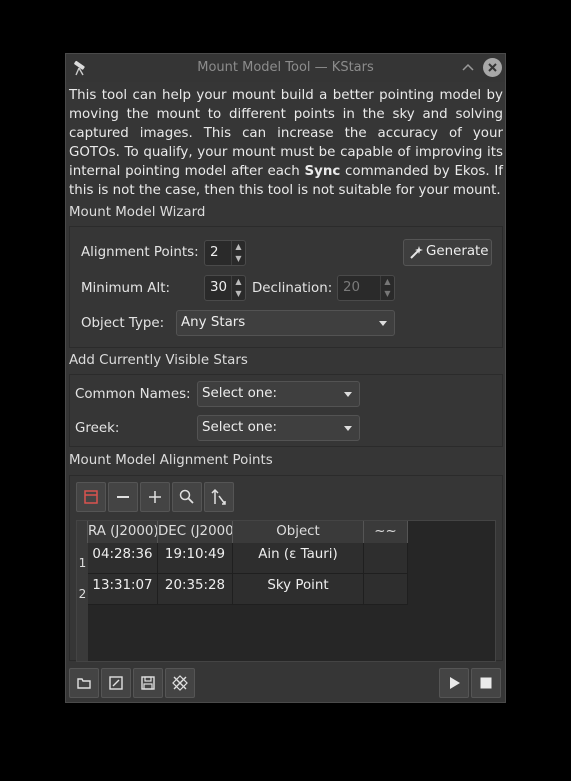 This screenshot has width=571, height=781. I want to click on save-button, so click(148, 683).